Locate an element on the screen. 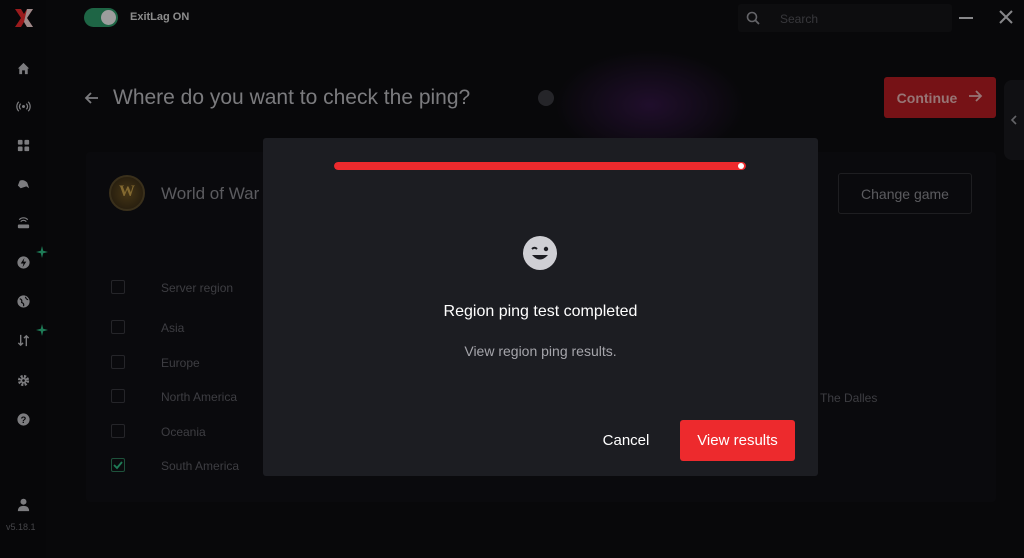  winking-face-icon is located at coordinates (540, 253).